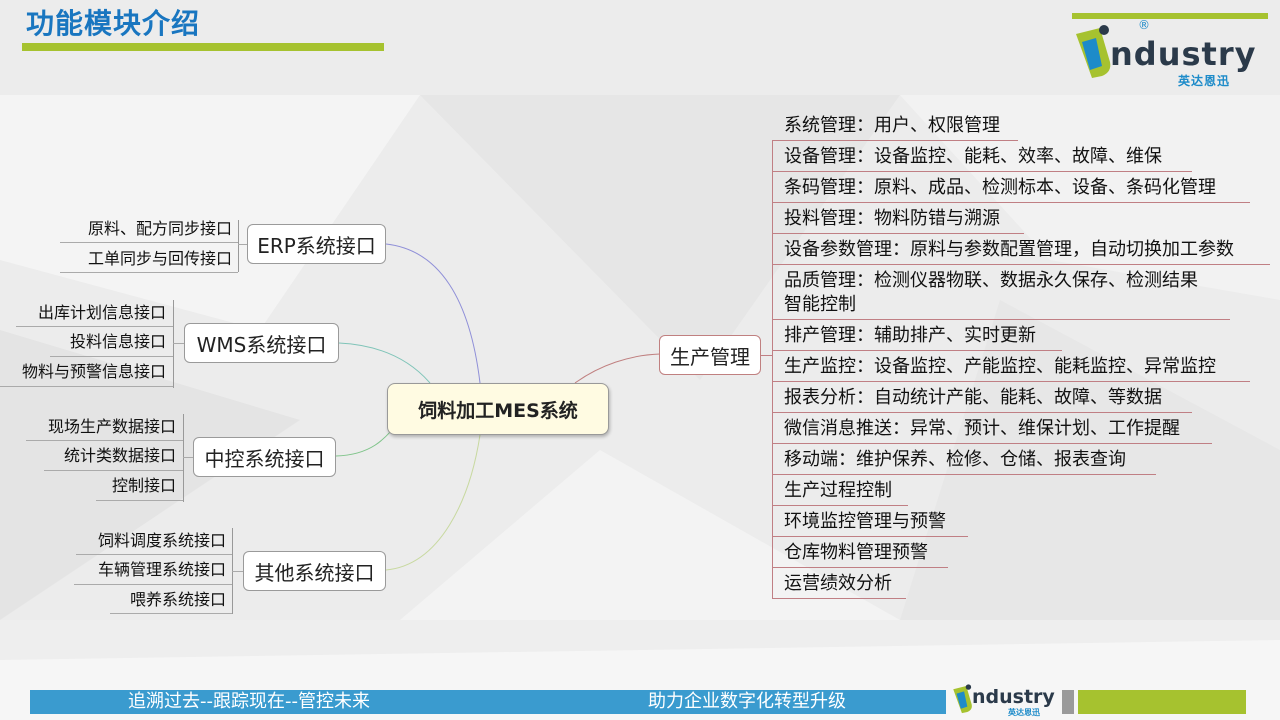  Describe the element at coordinates (747, 701) in the screenshot. I see `footer-slogan-right: 助力企业数字化转型升级` at that location.